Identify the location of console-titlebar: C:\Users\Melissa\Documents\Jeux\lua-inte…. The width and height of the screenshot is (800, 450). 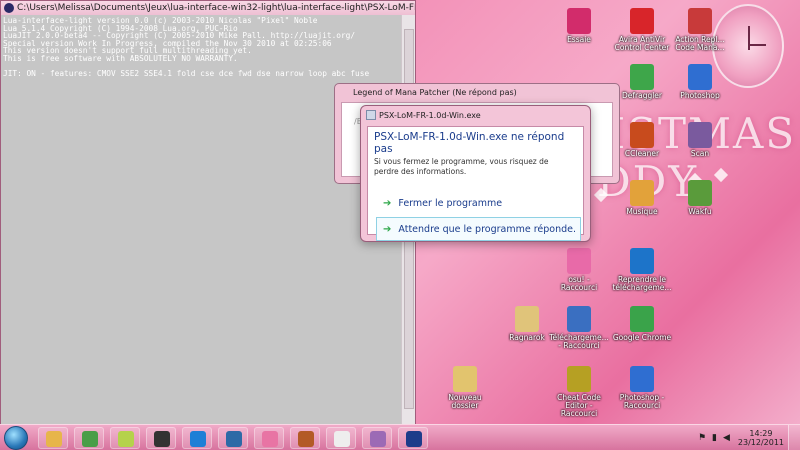
(208, 8).